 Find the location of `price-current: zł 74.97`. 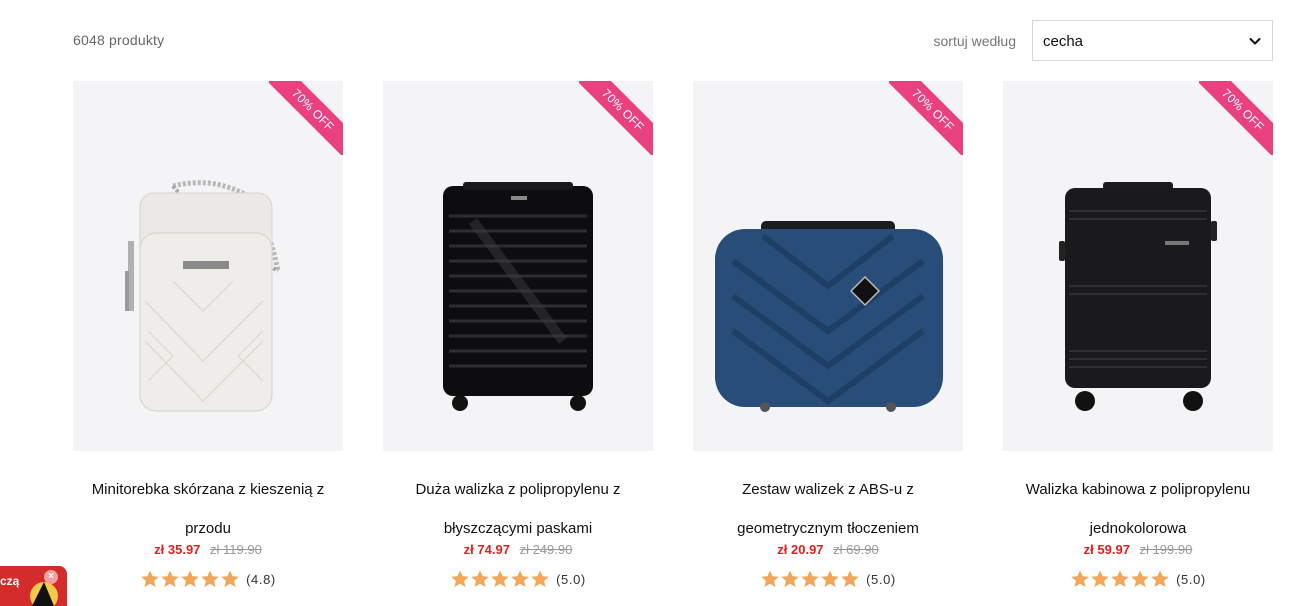

price-current: zł 74.97 is located at coordinates (486, 549).